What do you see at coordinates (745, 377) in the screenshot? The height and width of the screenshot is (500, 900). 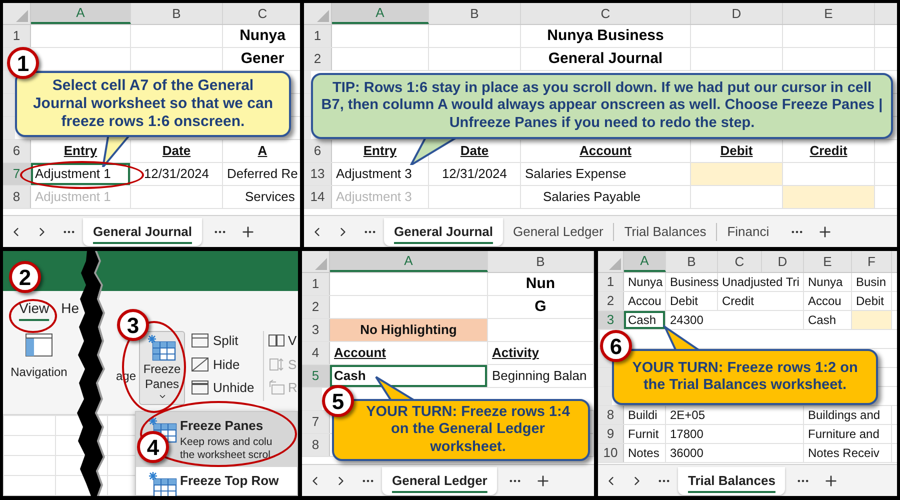 I see `callout-text: YOUR TURN: Freeze rows 1:2 on the Trial Balances worksheet.` at bounding box center [745, 377].